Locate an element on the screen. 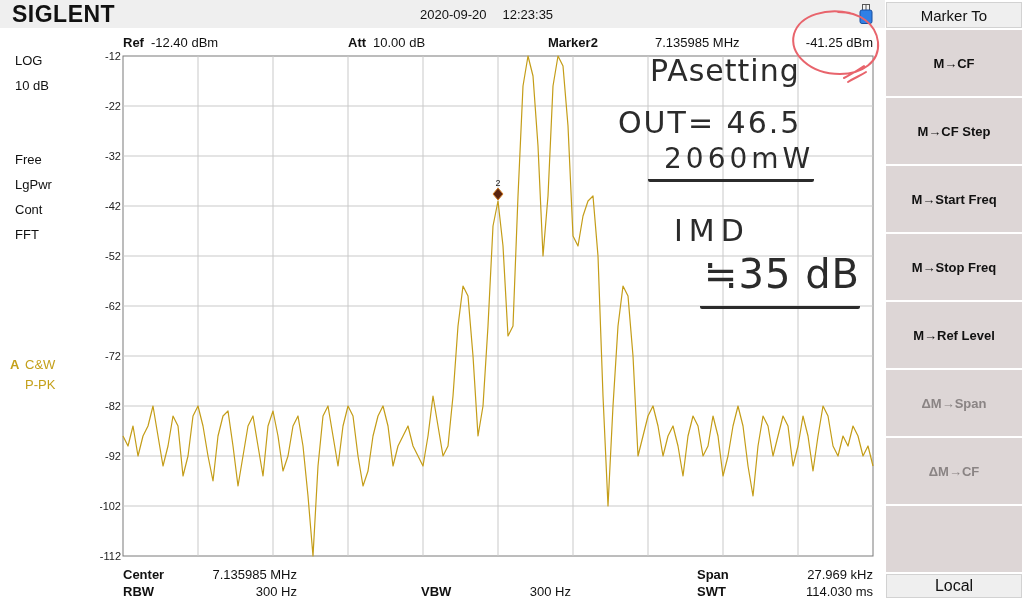 The height and width of the screenshot is (600, 1024). brand-logo: SIGLENT is located at coordinates (64, 14).